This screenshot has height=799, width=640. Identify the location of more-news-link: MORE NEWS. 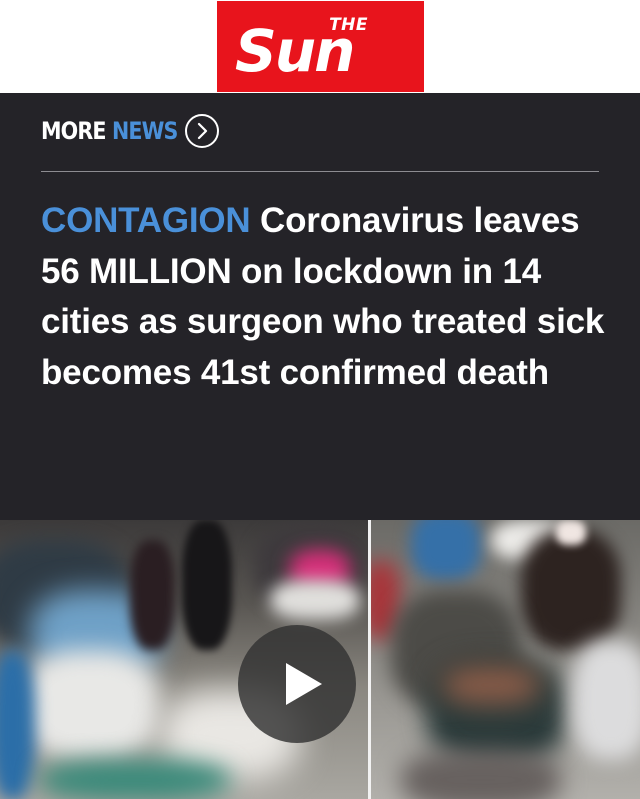
(130, 131).